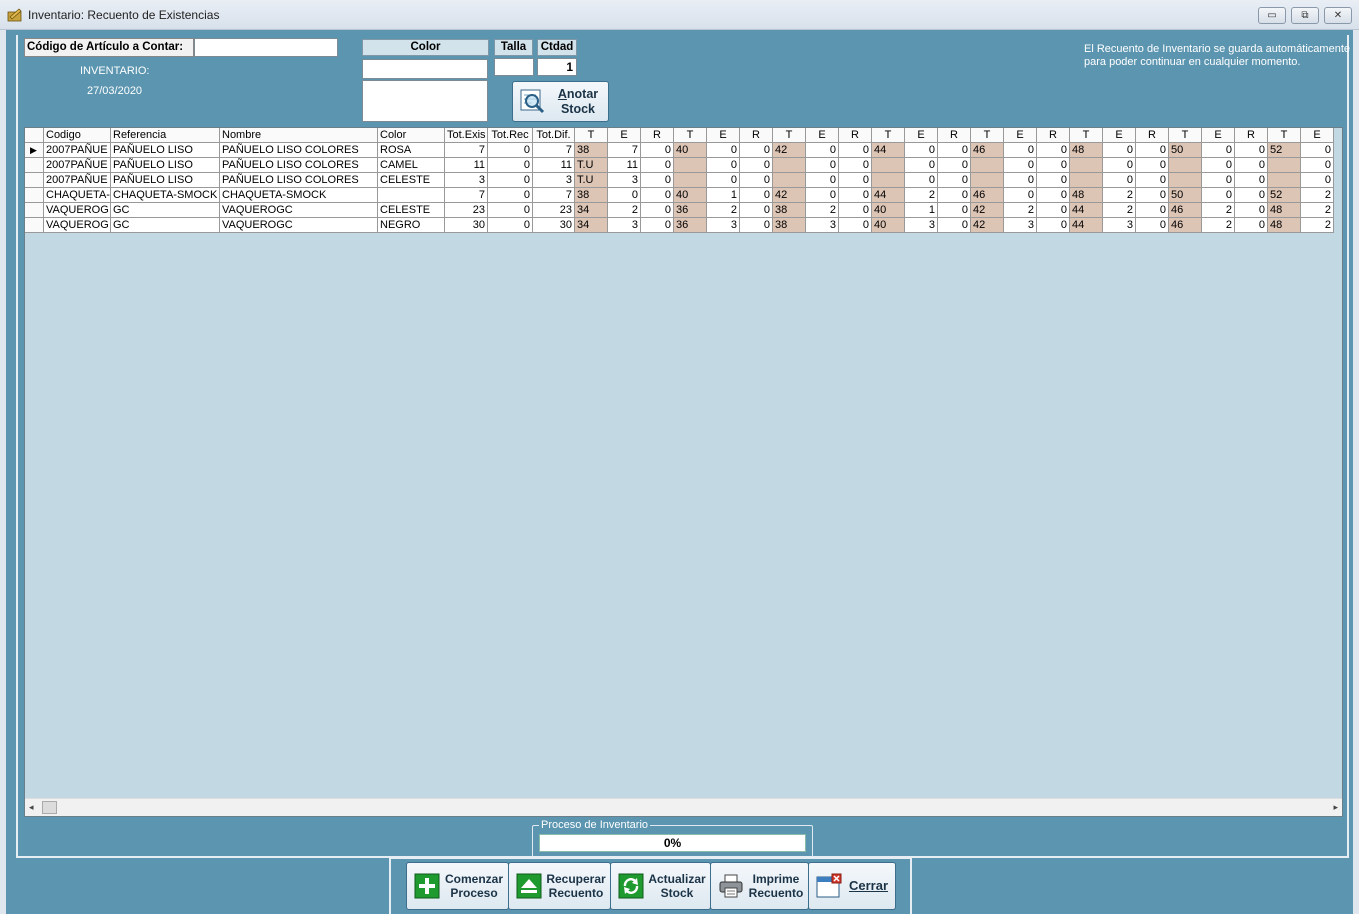 This screenshot has width=1359, height=914. I want to click on table-cell: 42, so click(789, 150).